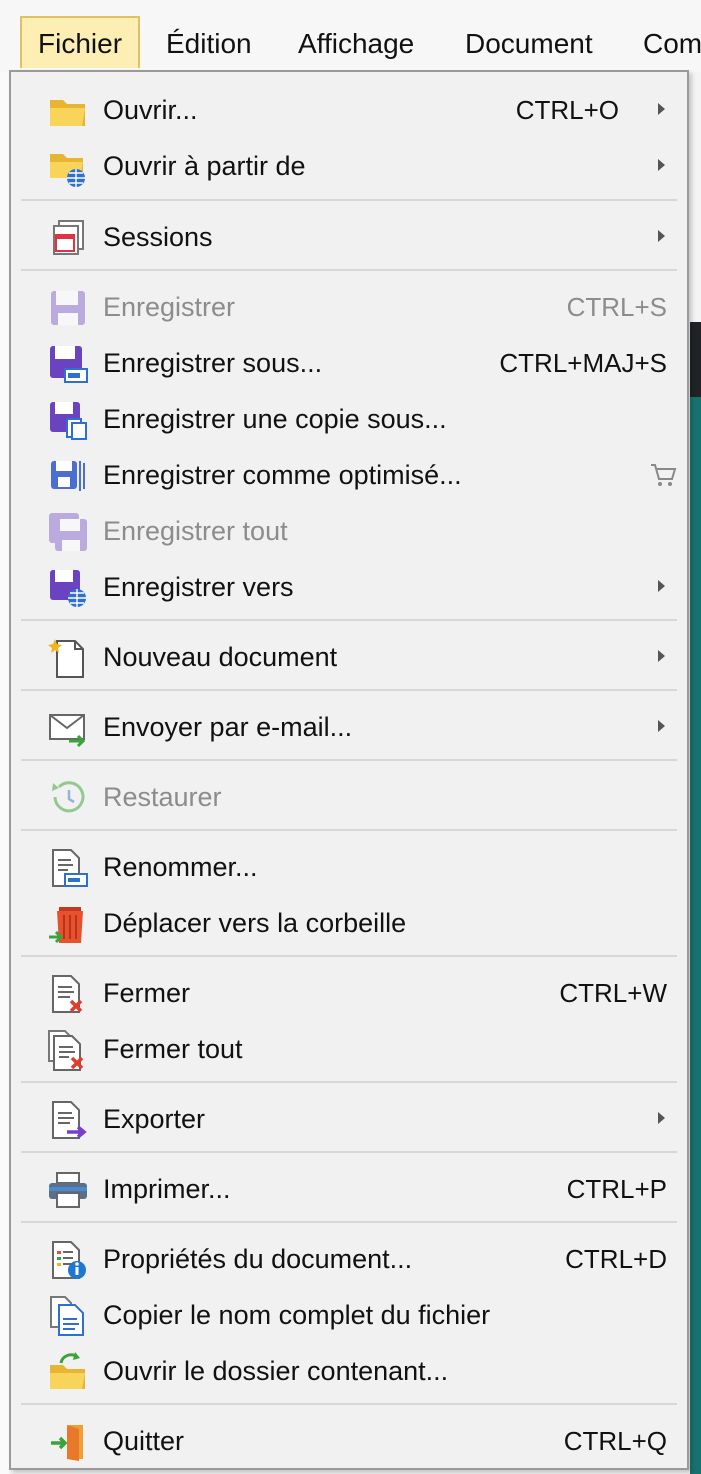  Describe the element at coordinates (672, 44) in the screenshot. I see `menu-commentaire: Com` at that location.